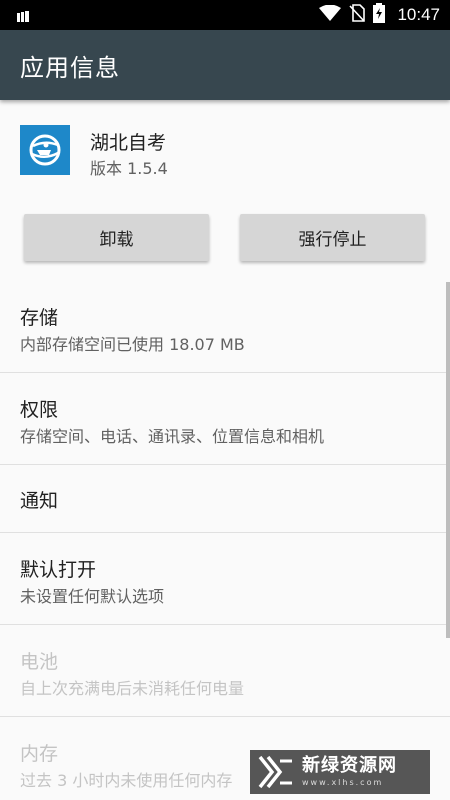 Image resolution: width=450 pixels, height=800 pixels. What do you see at coordinates (379, 15) in the screenshot?
I see `battery-icon` at bounding box center [379, 15].